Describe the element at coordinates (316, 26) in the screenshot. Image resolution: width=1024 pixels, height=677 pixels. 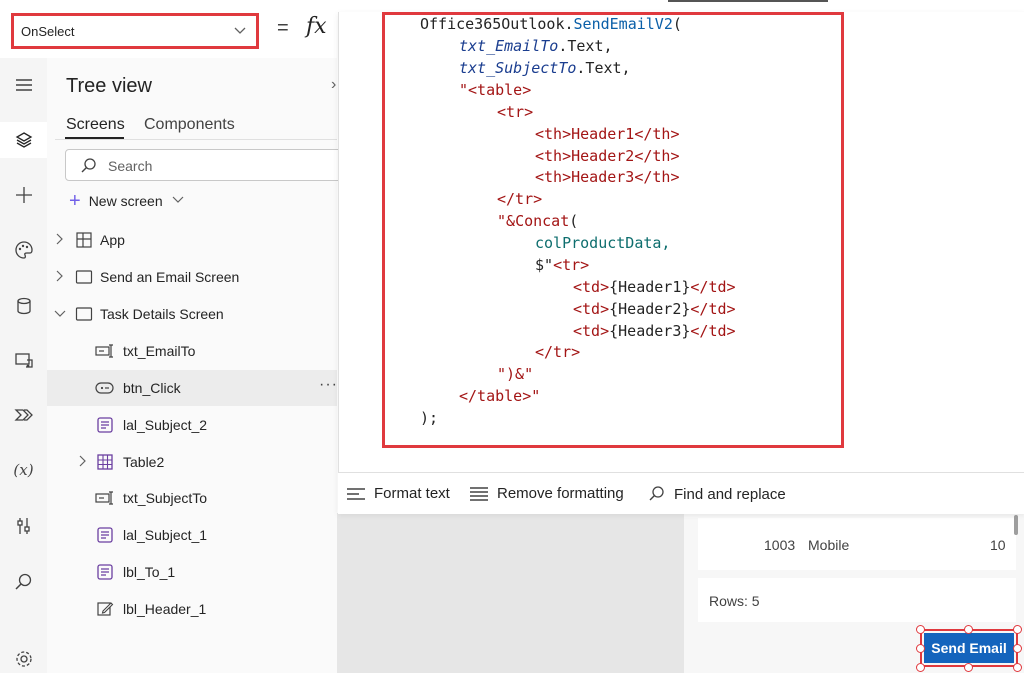
I see `fx-icon: fx` at that location.